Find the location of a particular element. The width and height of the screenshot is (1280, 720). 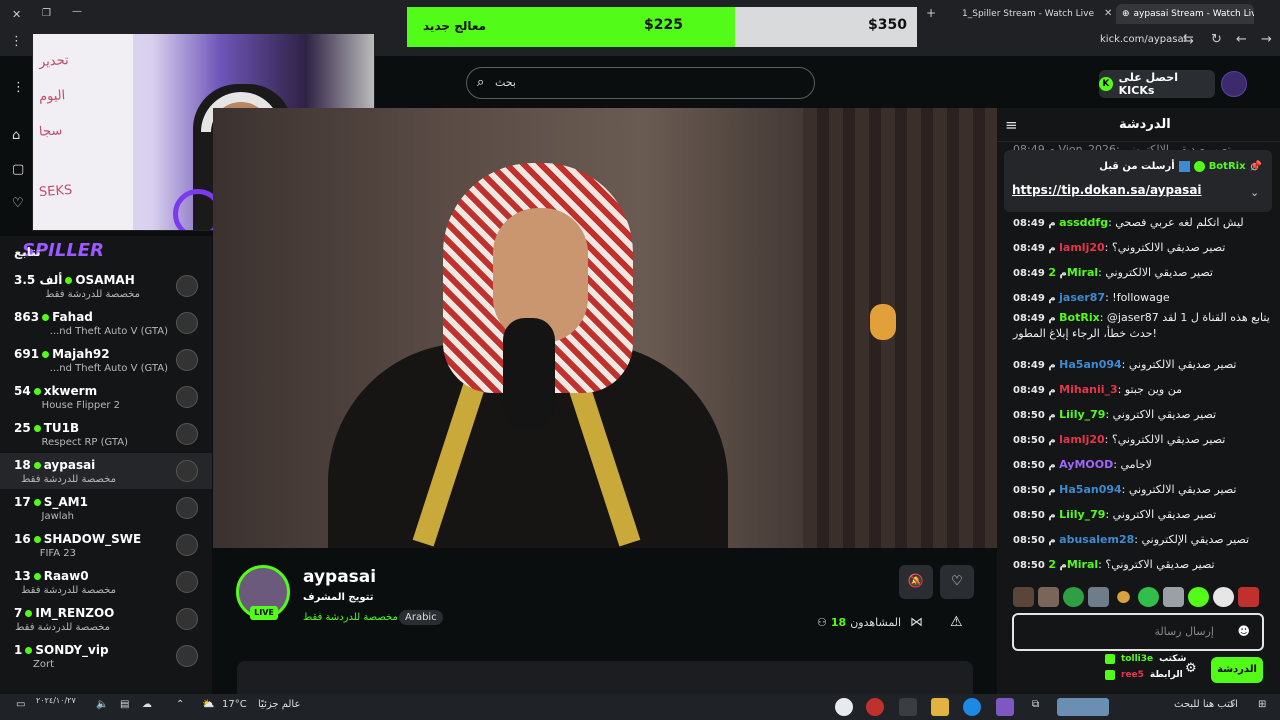

chat-username: jaser87 is located at coordinates (1082, 297).